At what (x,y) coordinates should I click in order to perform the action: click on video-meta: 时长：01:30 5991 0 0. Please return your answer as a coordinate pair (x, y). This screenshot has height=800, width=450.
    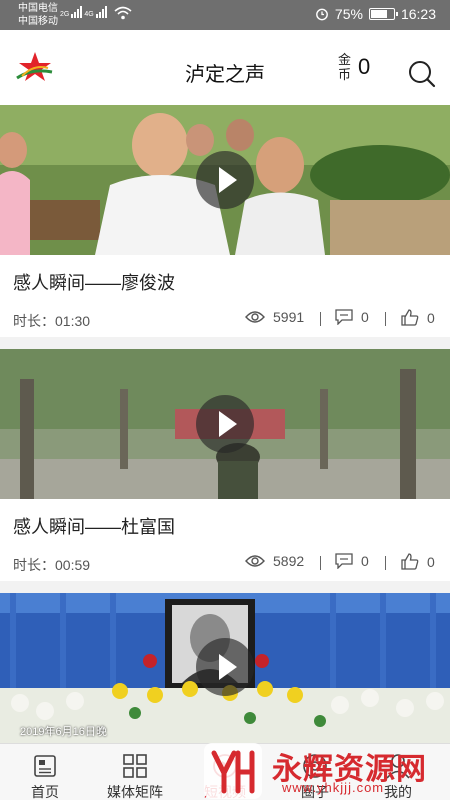
    Looking at the image, I should click on (226, 319).